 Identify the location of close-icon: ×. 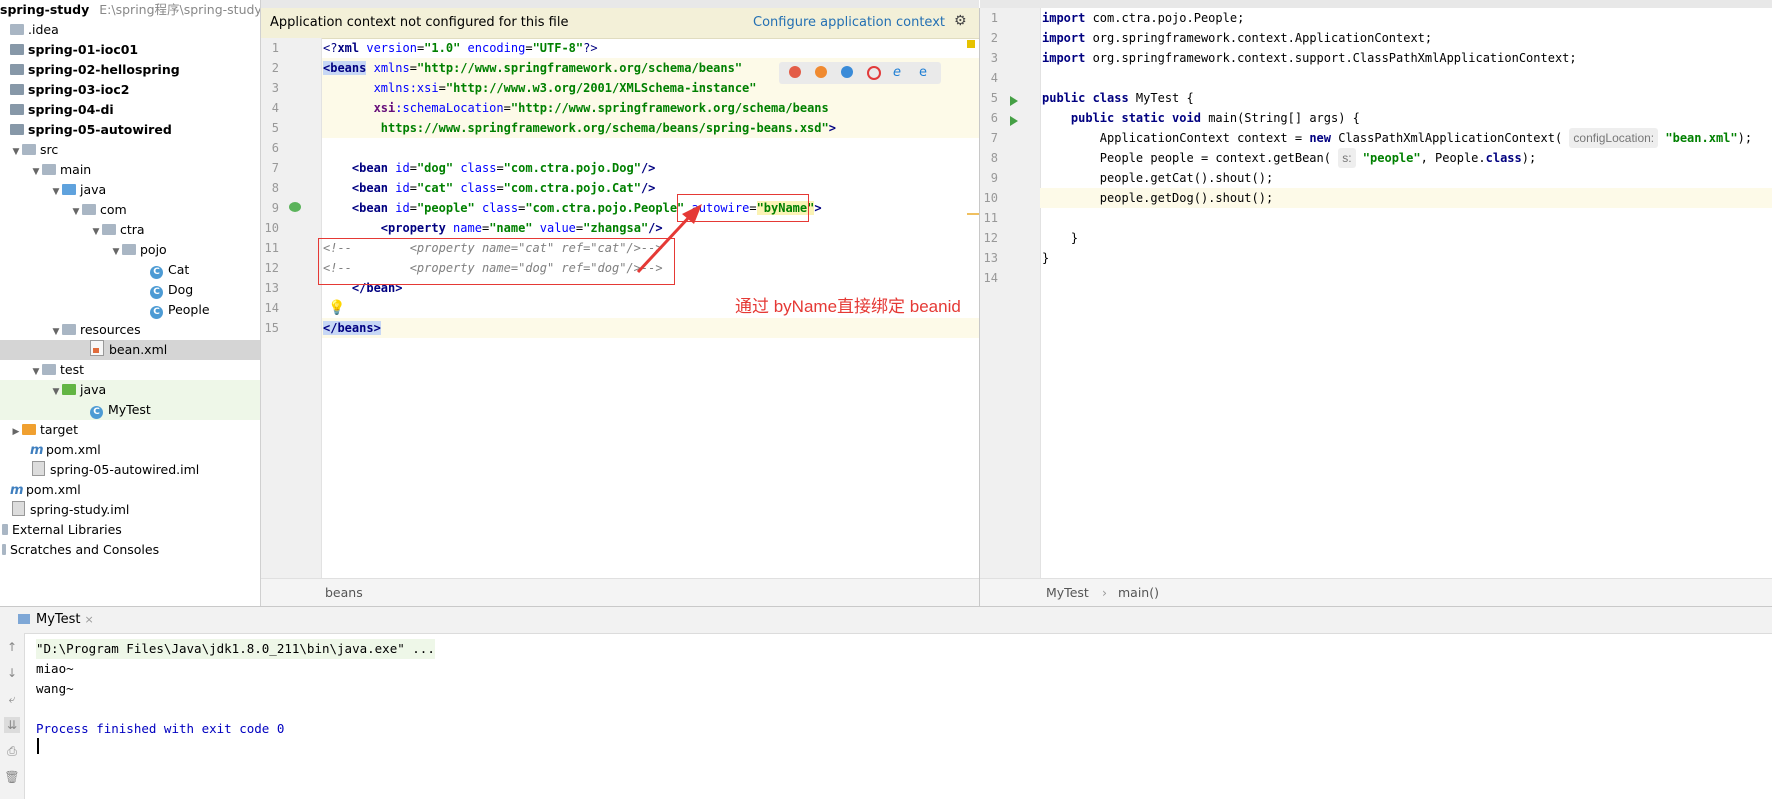
(89, 619).